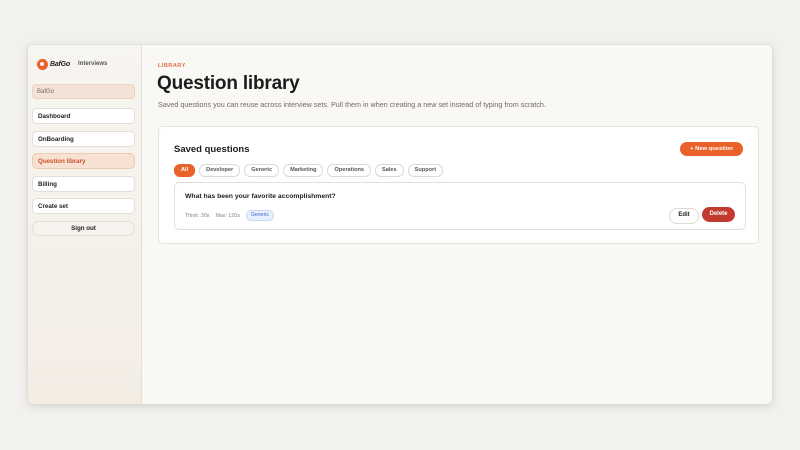 This screenshot has height=450, width=800. What do you see at coordinates (83, 183) in the screenshot?
I see `sidebar-item-billing: Billing` at bounding box center [83, 183].